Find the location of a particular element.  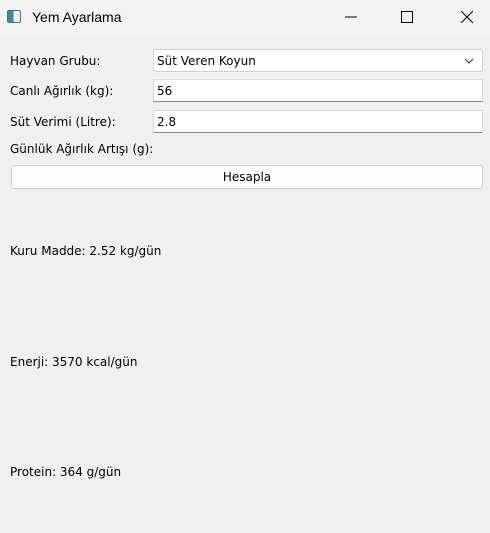

live-weight-input: 56 is located at coordinates (318, 90).